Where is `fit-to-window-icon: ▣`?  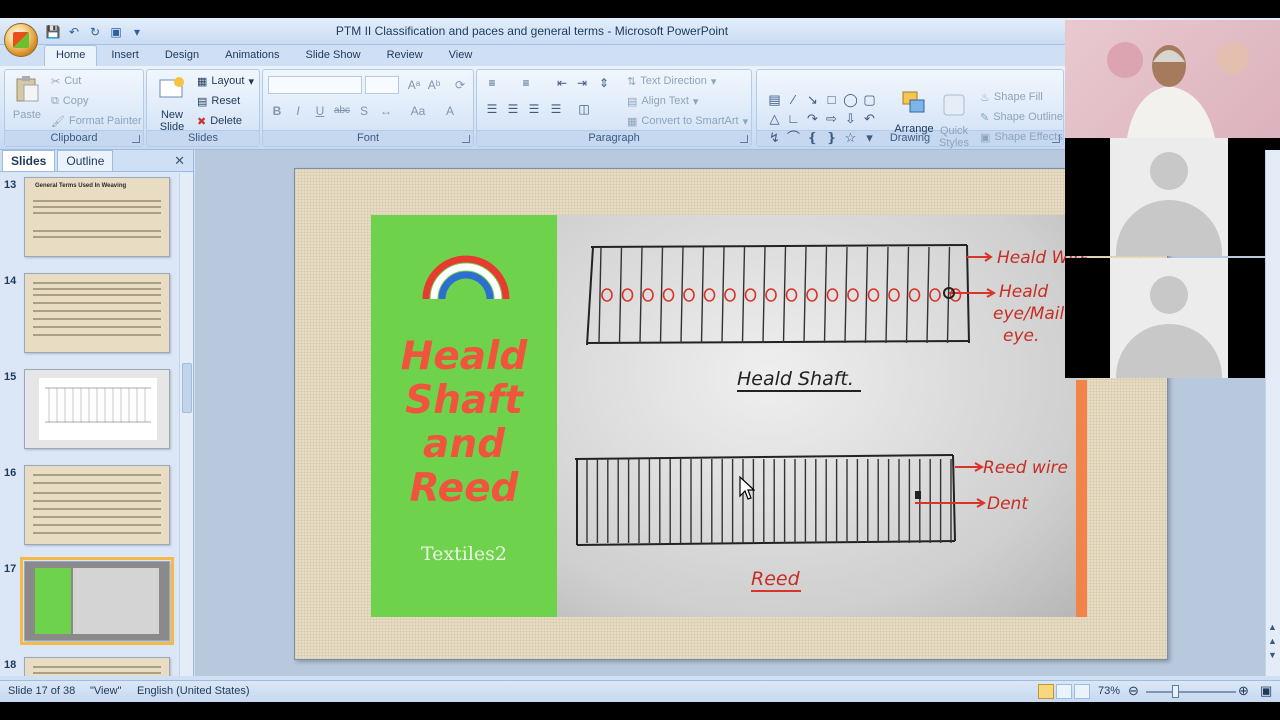
fit-to-window-icon: ▣ is located at coordinates (1266, 691).